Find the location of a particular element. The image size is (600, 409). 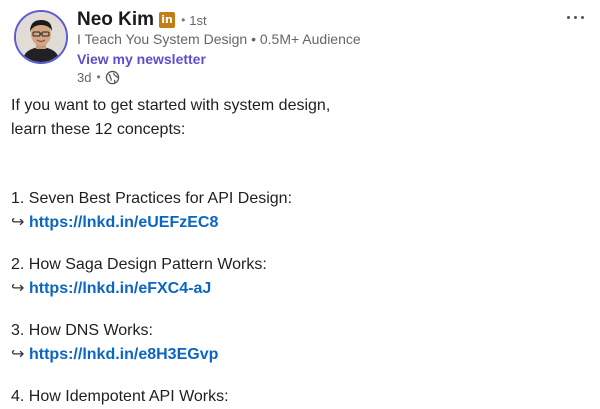

list-item-title: 4. How Idempotent API Works: is located at coordinates (120, 396).